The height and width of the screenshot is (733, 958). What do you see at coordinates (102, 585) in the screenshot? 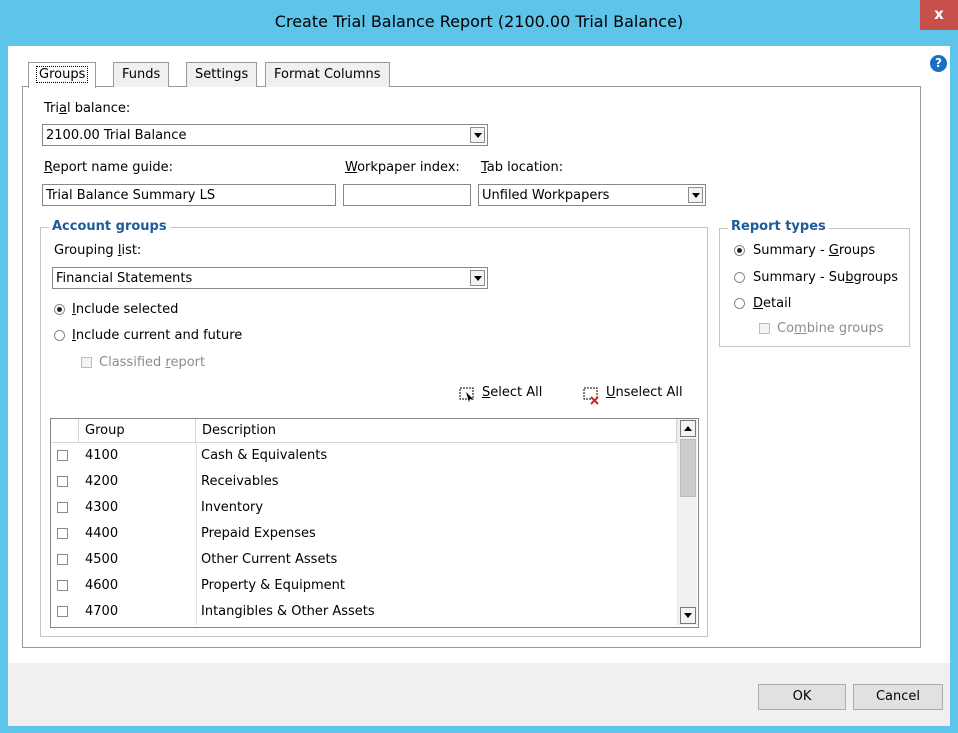
I see `row-group: 4600` at bounding box center [102, 585].